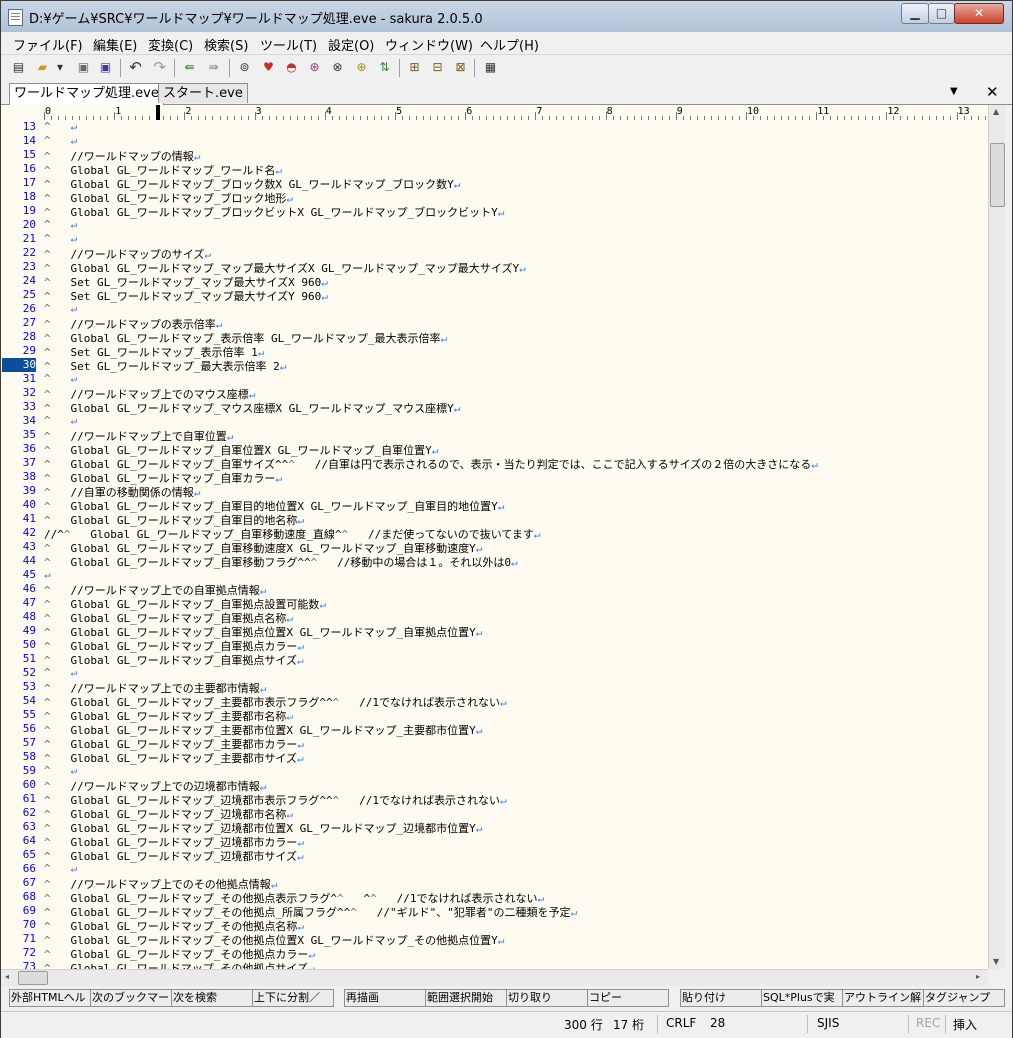 This screenshot has width=1013, height=1038. Describe the element at coordinates (115, 44) in the screenshot. I see `menu-edit: 編集(E)` at that location.